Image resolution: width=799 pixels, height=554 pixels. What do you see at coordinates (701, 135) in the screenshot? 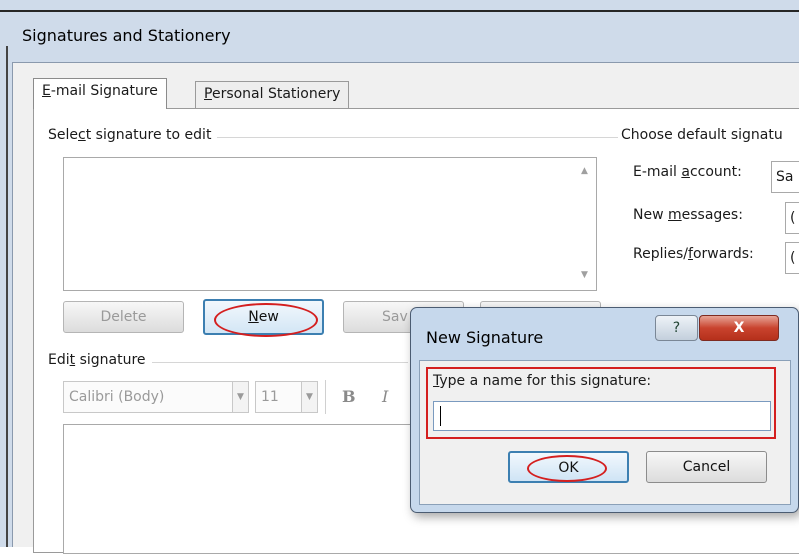
I see `default-signature-title: Choose default signatu` at bounding box center [701, 135].